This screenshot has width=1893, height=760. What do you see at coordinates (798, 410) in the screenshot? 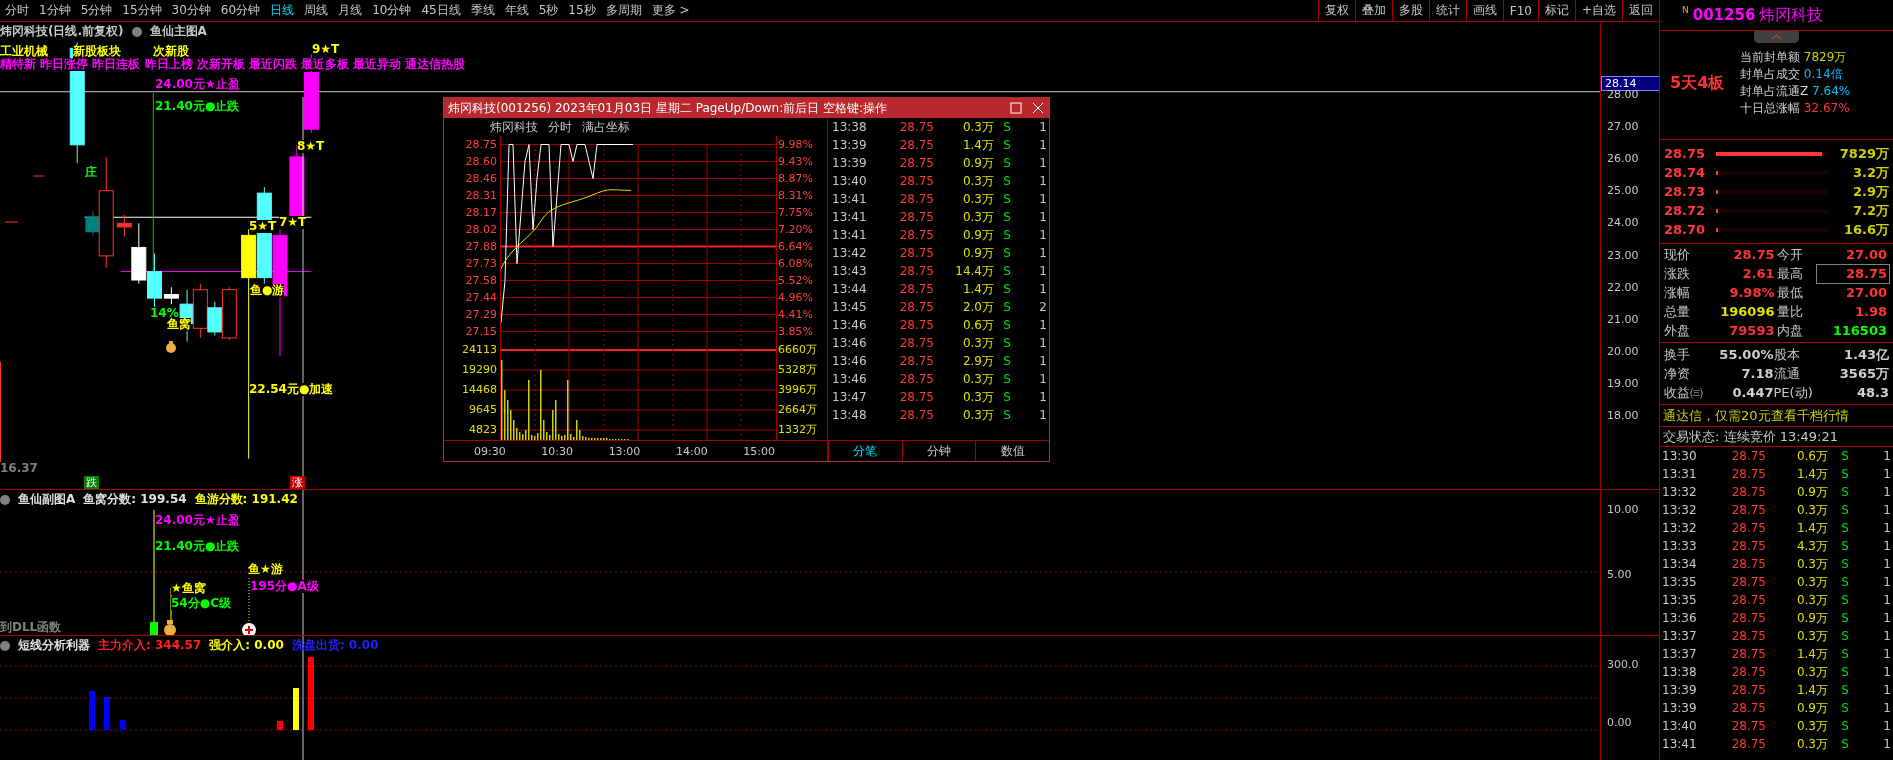
I see `amount-axis-label: 2664万` at bounding box center [798, 410].